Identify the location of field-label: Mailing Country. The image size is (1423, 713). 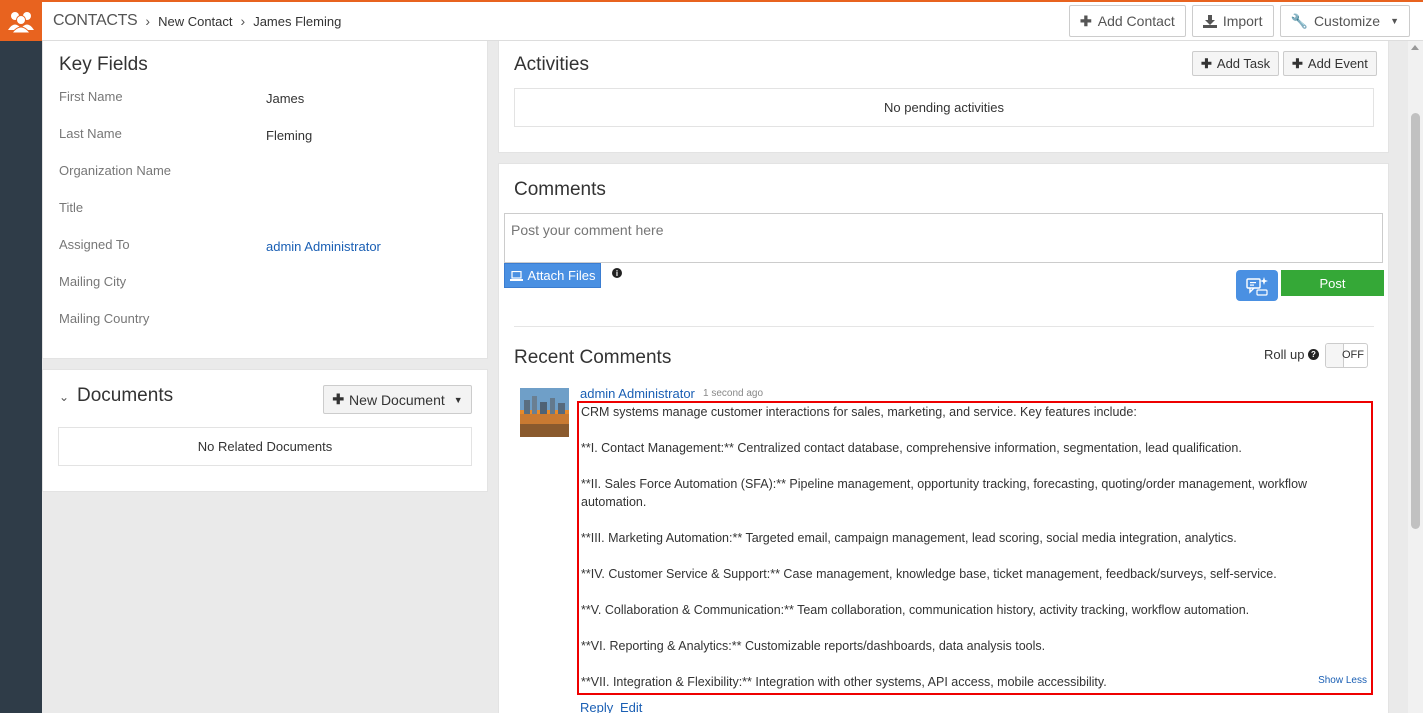
(104, 318).